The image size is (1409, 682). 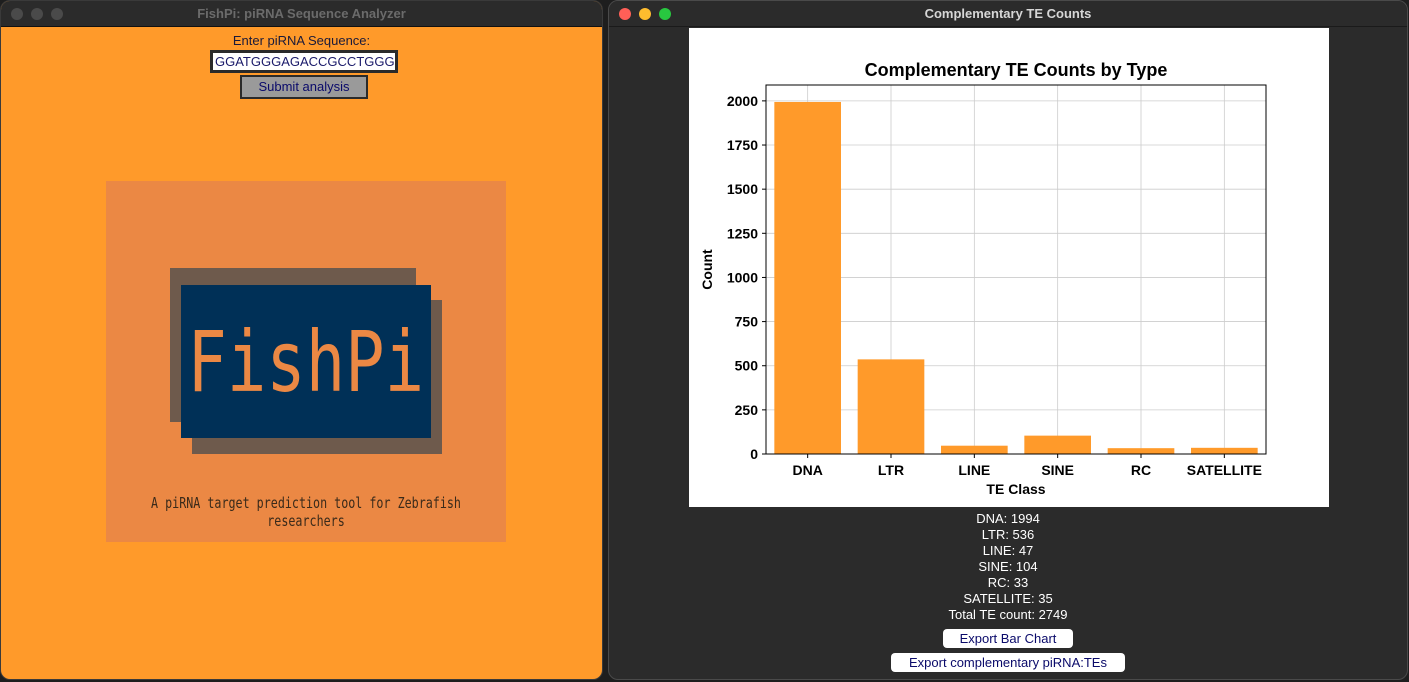 I want to click on sequence-input: GGATGGGAGACCGCCTGGG, so click(x=304, y=61).